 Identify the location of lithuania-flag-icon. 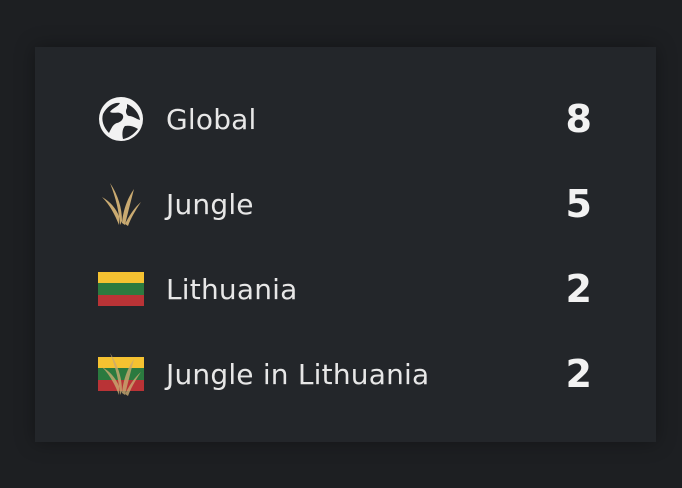
(121, 289).